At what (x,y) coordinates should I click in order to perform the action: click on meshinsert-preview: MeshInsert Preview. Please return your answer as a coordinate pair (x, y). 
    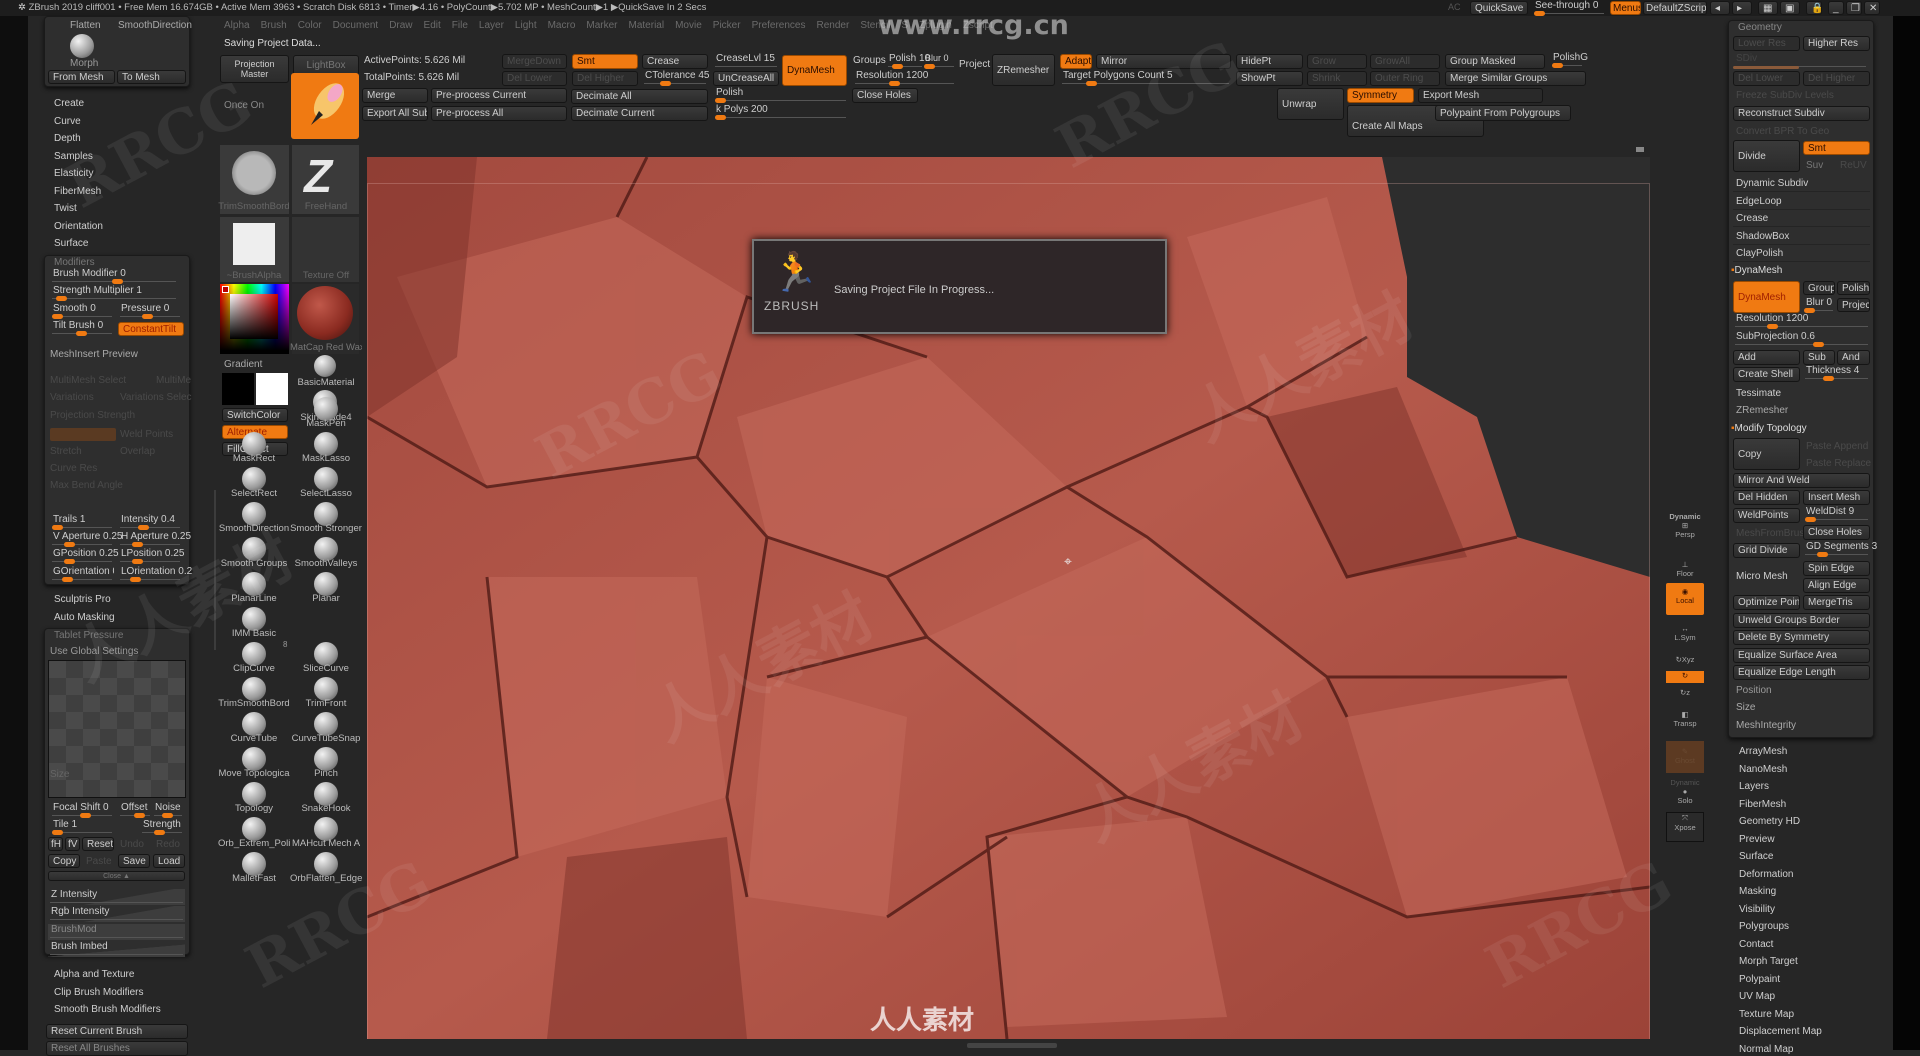
    Looking at the image, I should click on (94, 354).